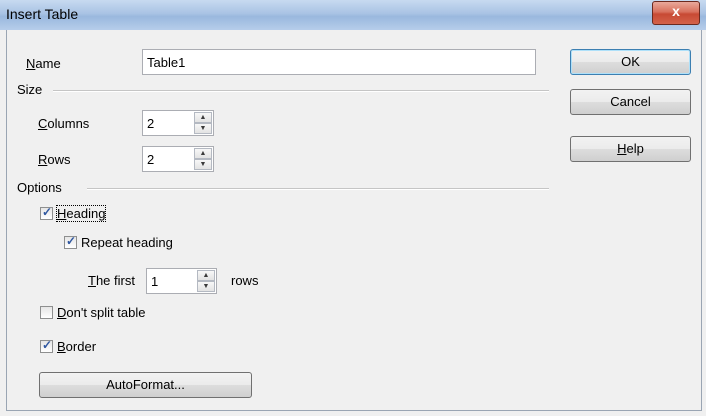 The image size is (706, 416). Describe the element at coordinates (43, 63) in the screenshot. I see `name-label: Name` at that location.